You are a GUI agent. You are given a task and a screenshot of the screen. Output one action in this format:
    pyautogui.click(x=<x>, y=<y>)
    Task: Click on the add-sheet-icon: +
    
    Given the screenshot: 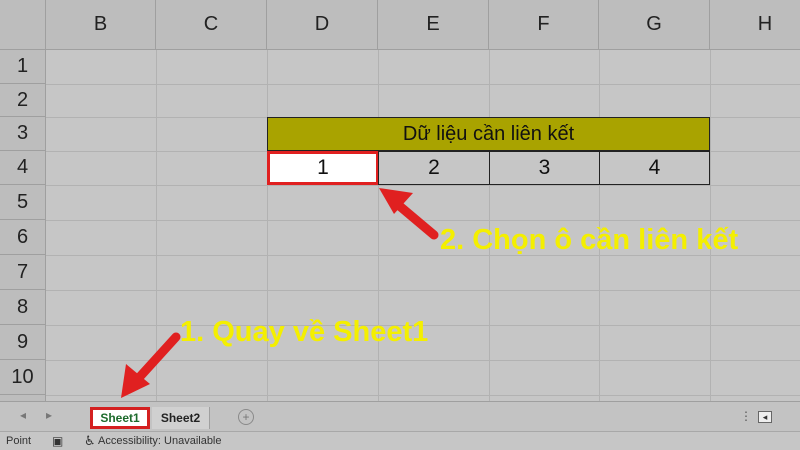 What is the action you would take?
    pyautogui.click(x=246, y=417)
    